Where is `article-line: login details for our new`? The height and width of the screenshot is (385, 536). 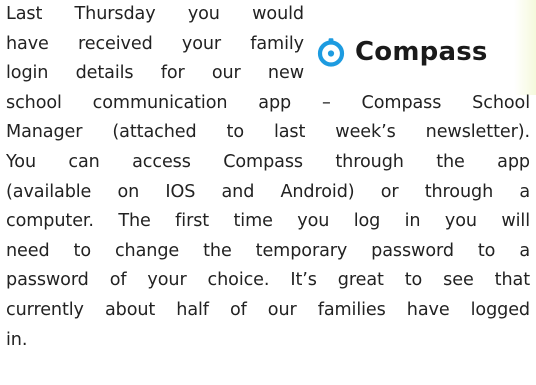 article-line: login details for our new is located at coordinates (155, 73).